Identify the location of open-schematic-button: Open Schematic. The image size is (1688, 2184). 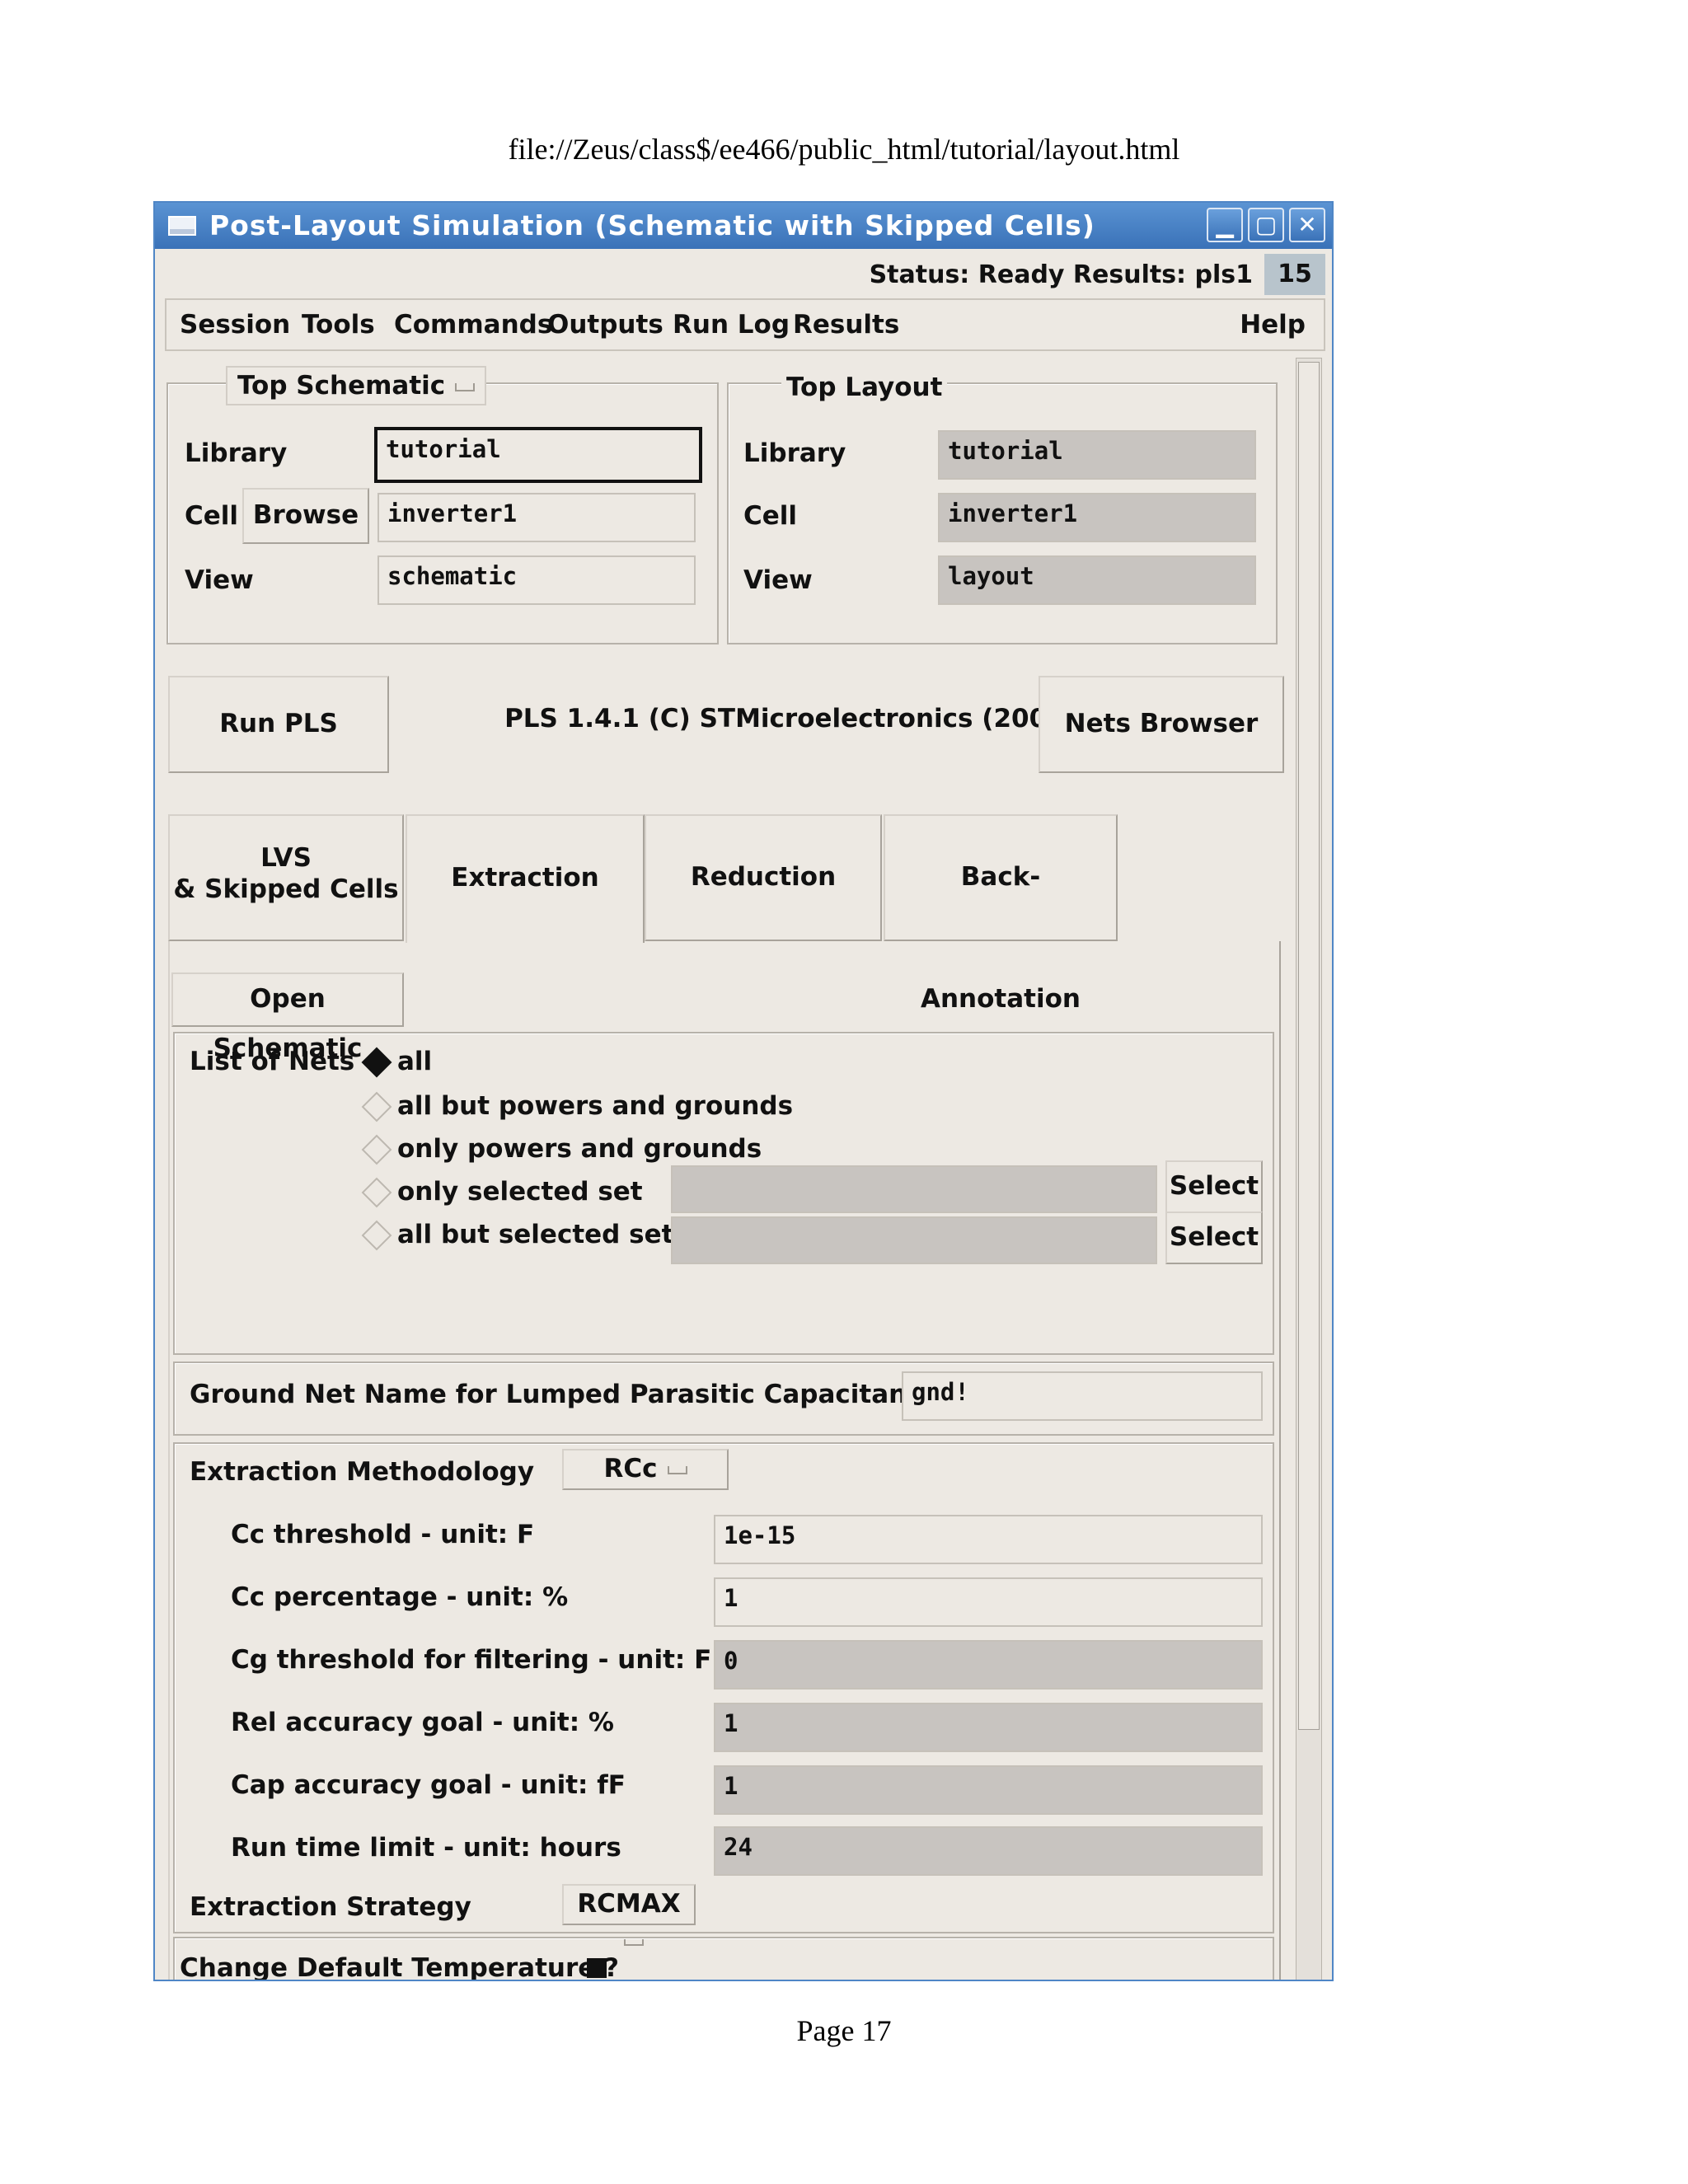
(287, 1017).